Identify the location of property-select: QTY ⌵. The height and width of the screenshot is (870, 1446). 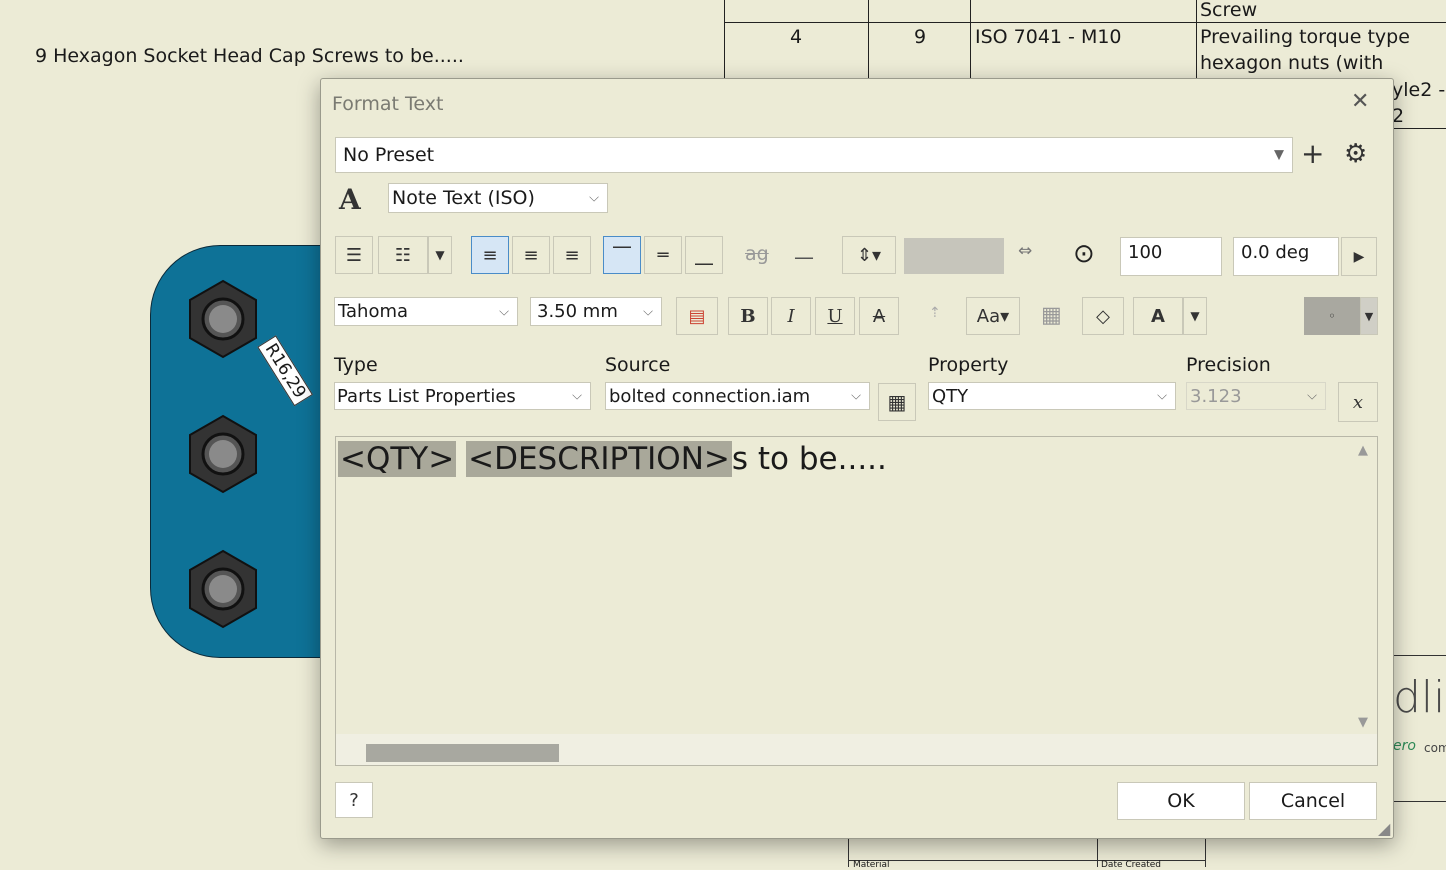
(1052, 396).